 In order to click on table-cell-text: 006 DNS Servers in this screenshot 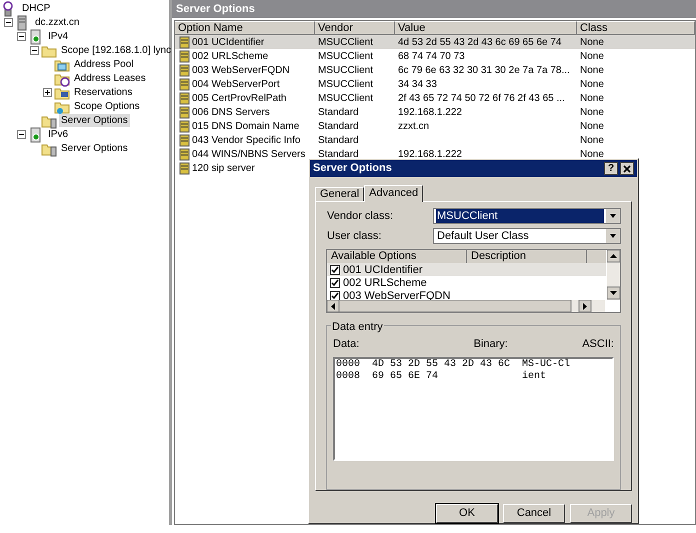, I will do `click(231, 113)`.